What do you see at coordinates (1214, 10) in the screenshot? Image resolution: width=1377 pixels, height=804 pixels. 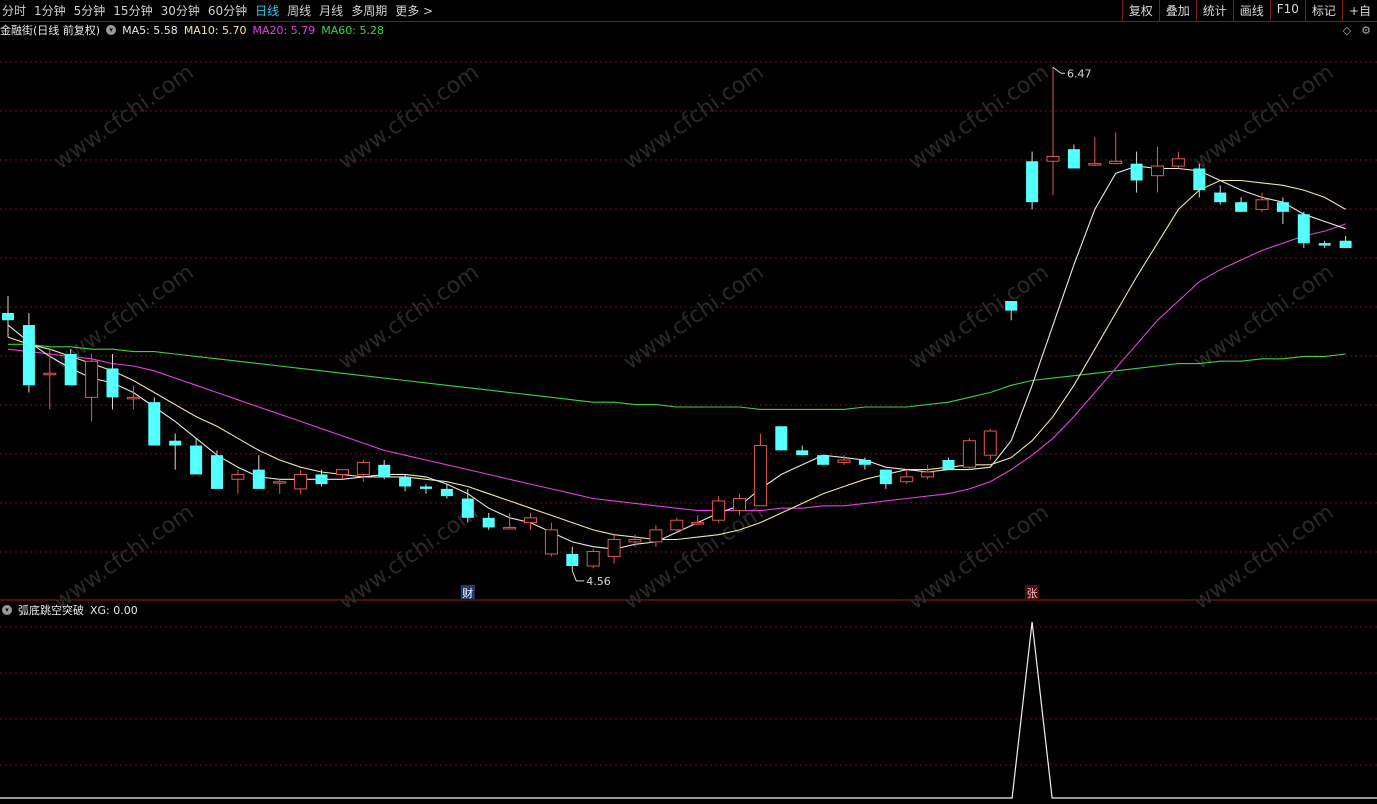 I see `statistics-button: 统计` at bounding box center [1214, 10].